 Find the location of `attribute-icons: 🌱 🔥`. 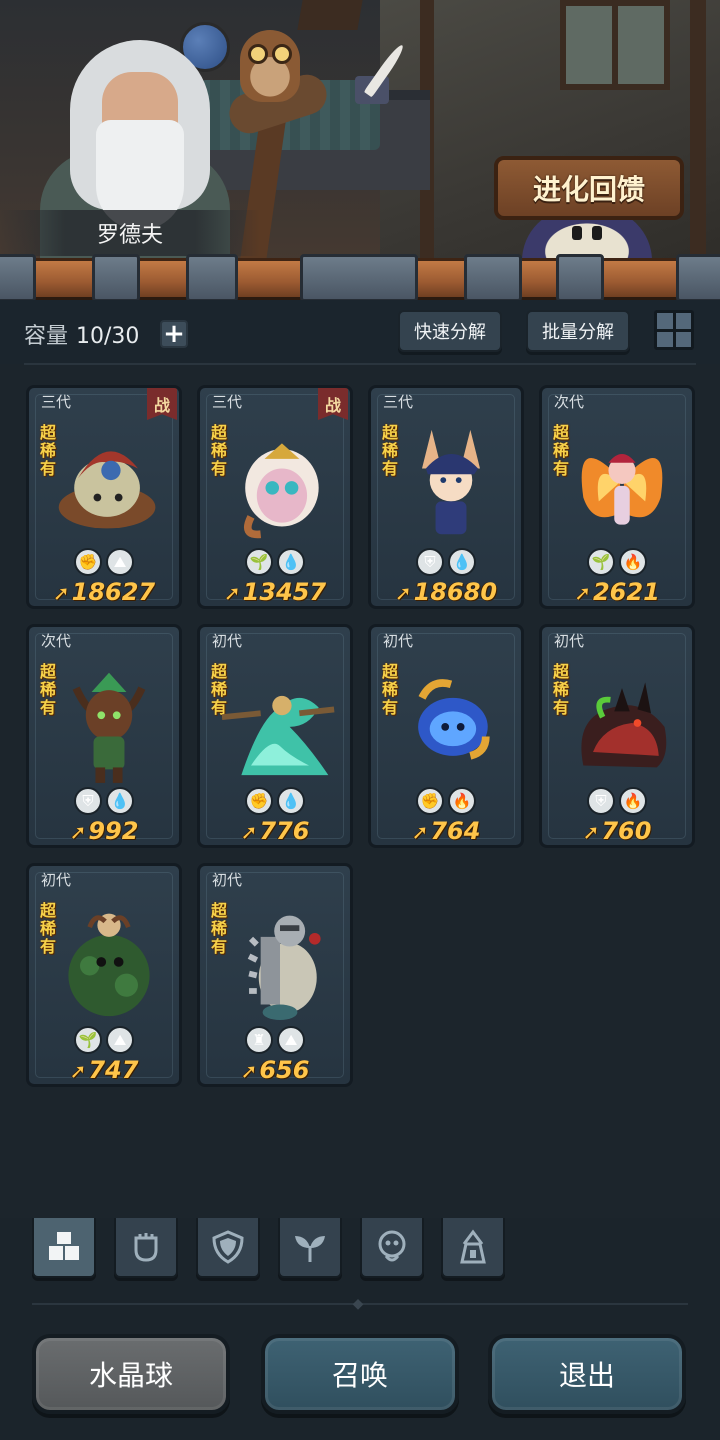

attribute-icons: 🌱 🔥 is located at coordinates (617, 562).